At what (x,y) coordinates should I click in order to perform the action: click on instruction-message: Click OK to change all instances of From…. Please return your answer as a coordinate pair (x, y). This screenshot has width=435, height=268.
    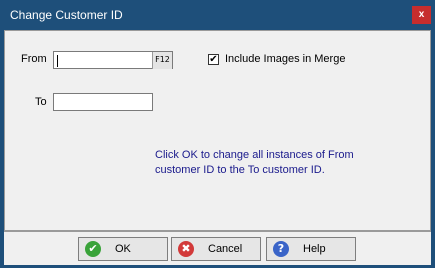
    Looking at the image, I should click on (254, 162).